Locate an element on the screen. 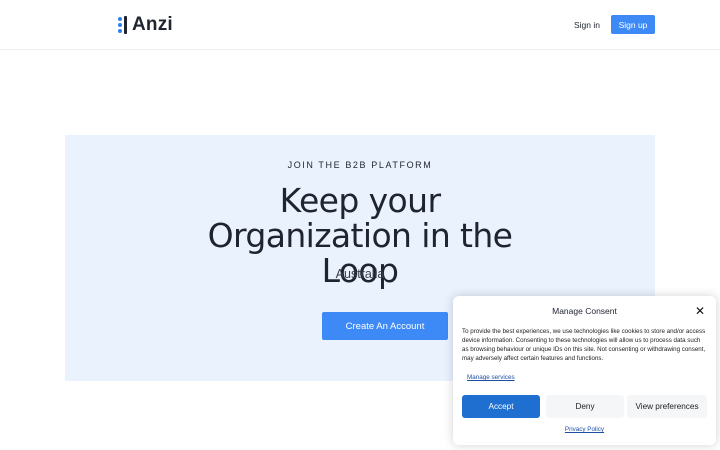 This screenshot has height=450, width=720. manage-services-link: Manage services is located at coordinates (491, 377).